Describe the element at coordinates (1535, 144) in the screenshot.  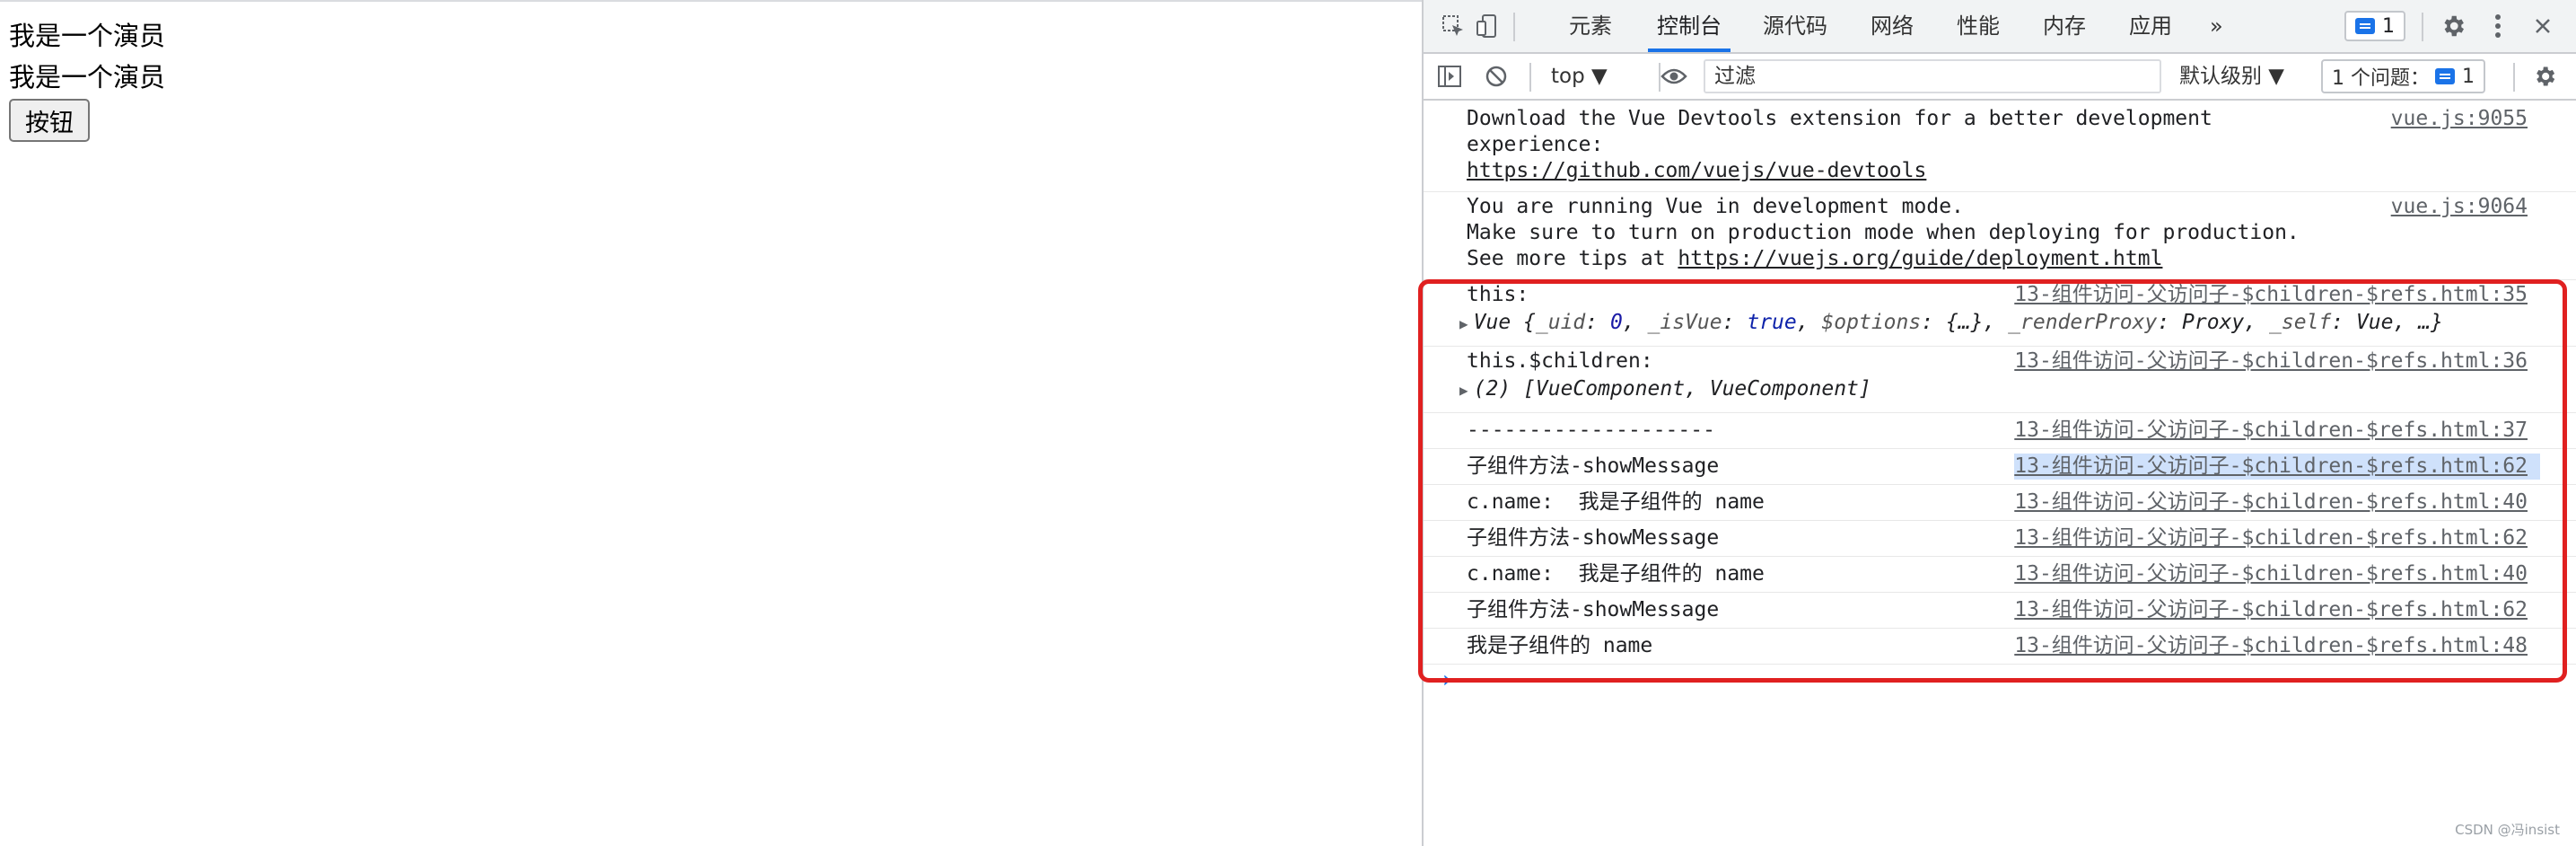
I see `message-text: experience:` at that location.